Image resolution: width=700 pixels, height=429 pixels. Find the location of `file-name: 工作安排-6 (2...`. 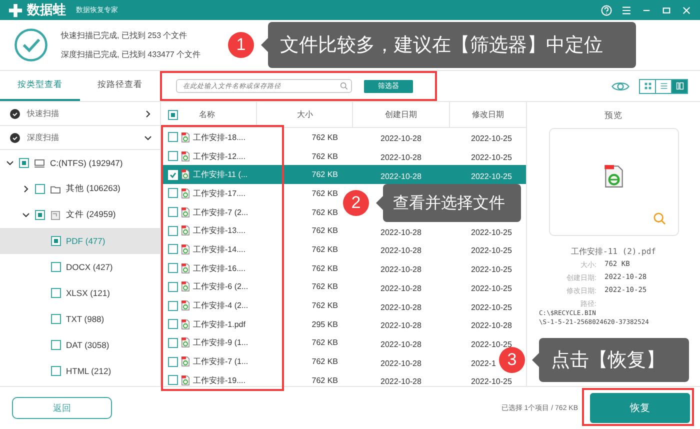

file-name: 工作安排-6 (2... is located at coordinates (220, 286).